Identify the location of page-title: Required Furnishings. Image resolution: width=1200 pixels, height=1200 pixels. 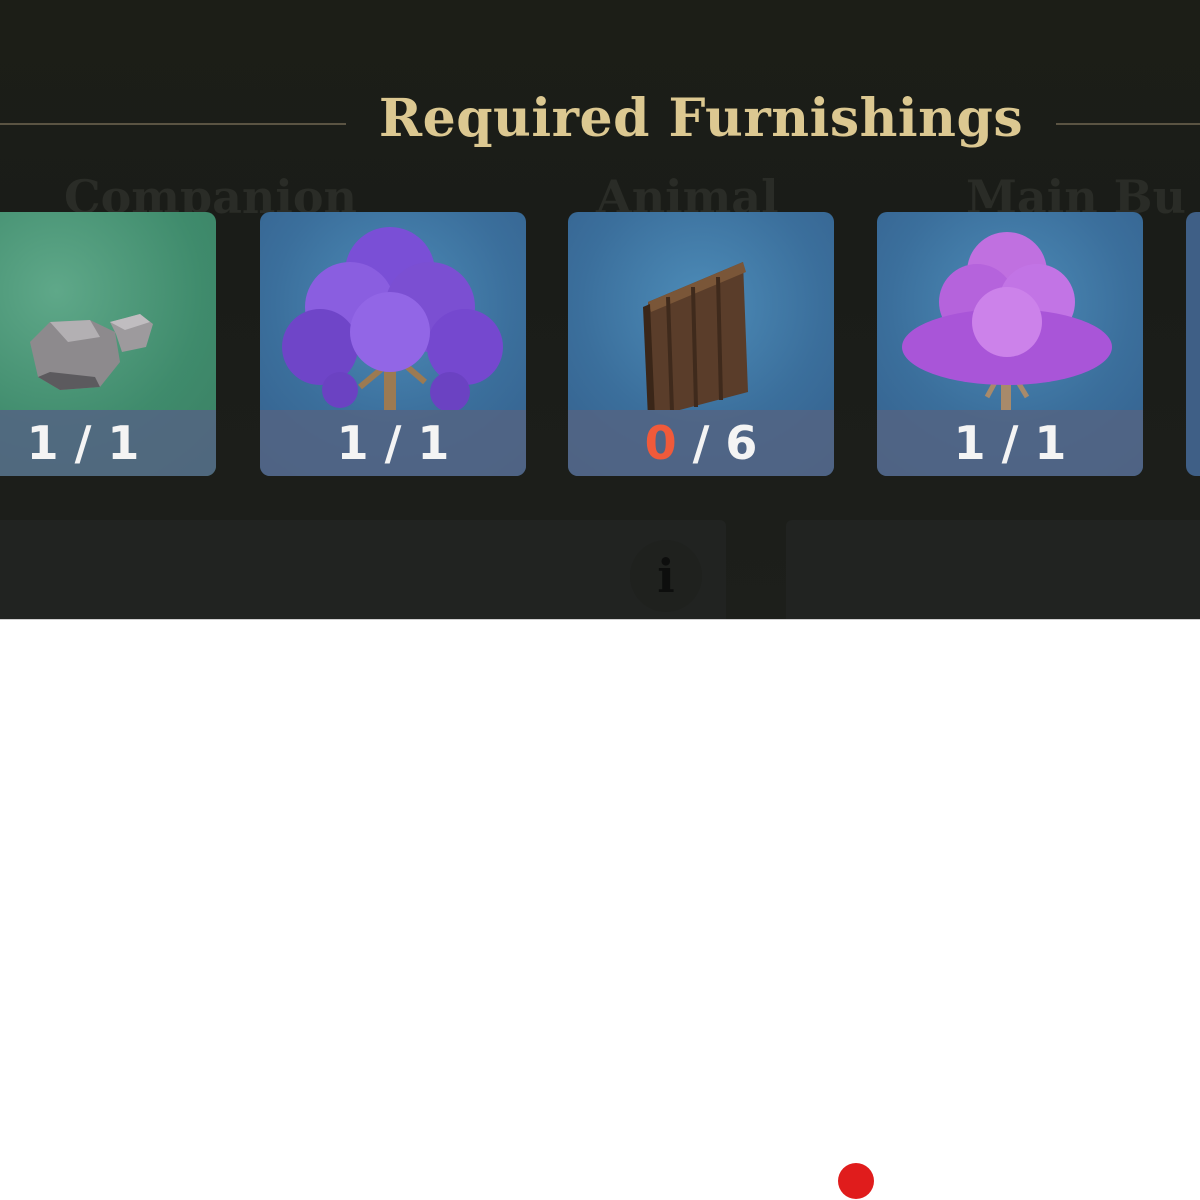
(701, 118).